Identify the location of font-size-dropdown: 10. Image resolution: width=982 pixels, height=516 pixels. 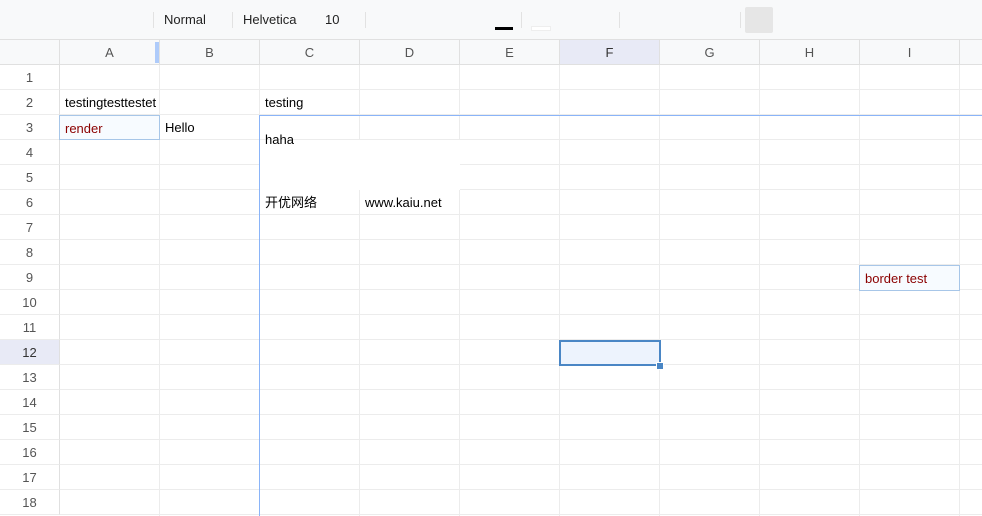
(332, 20).